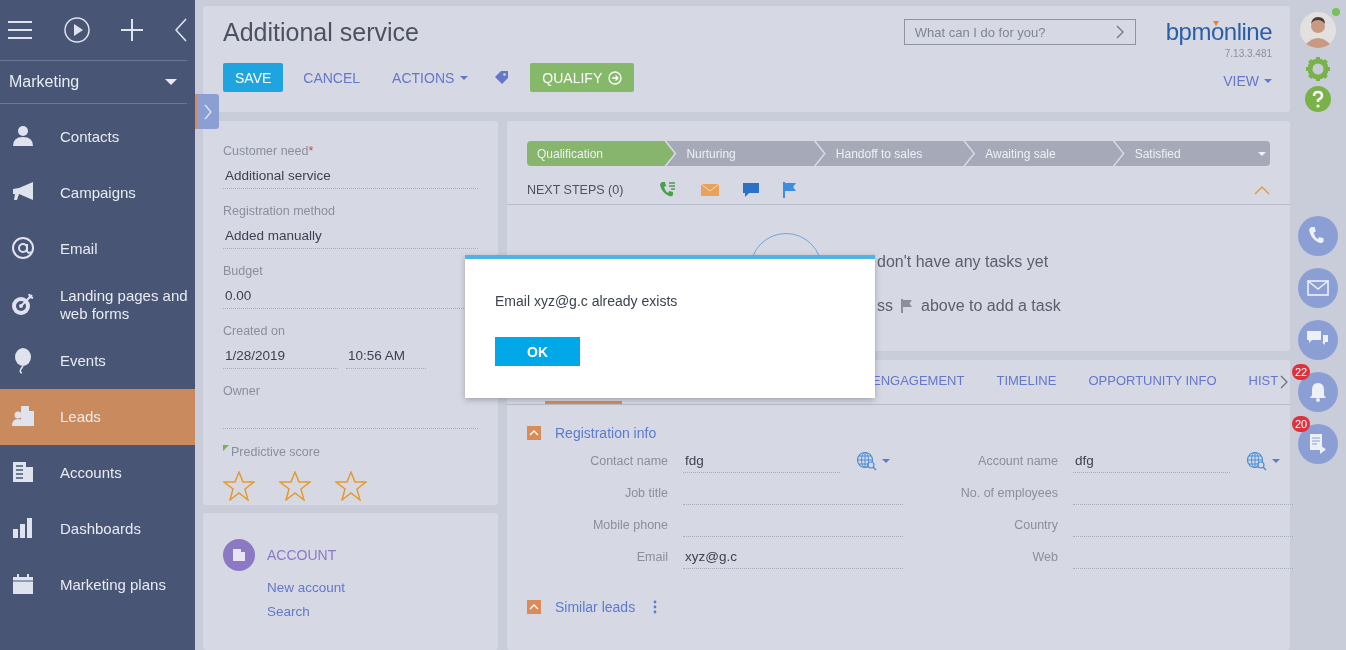 This screenshot has height=650, width=1346. What do you see at coordinates (1017, 461) in the screenshot?
I see `field-label: Account name` at bounding box center [1017, 461].